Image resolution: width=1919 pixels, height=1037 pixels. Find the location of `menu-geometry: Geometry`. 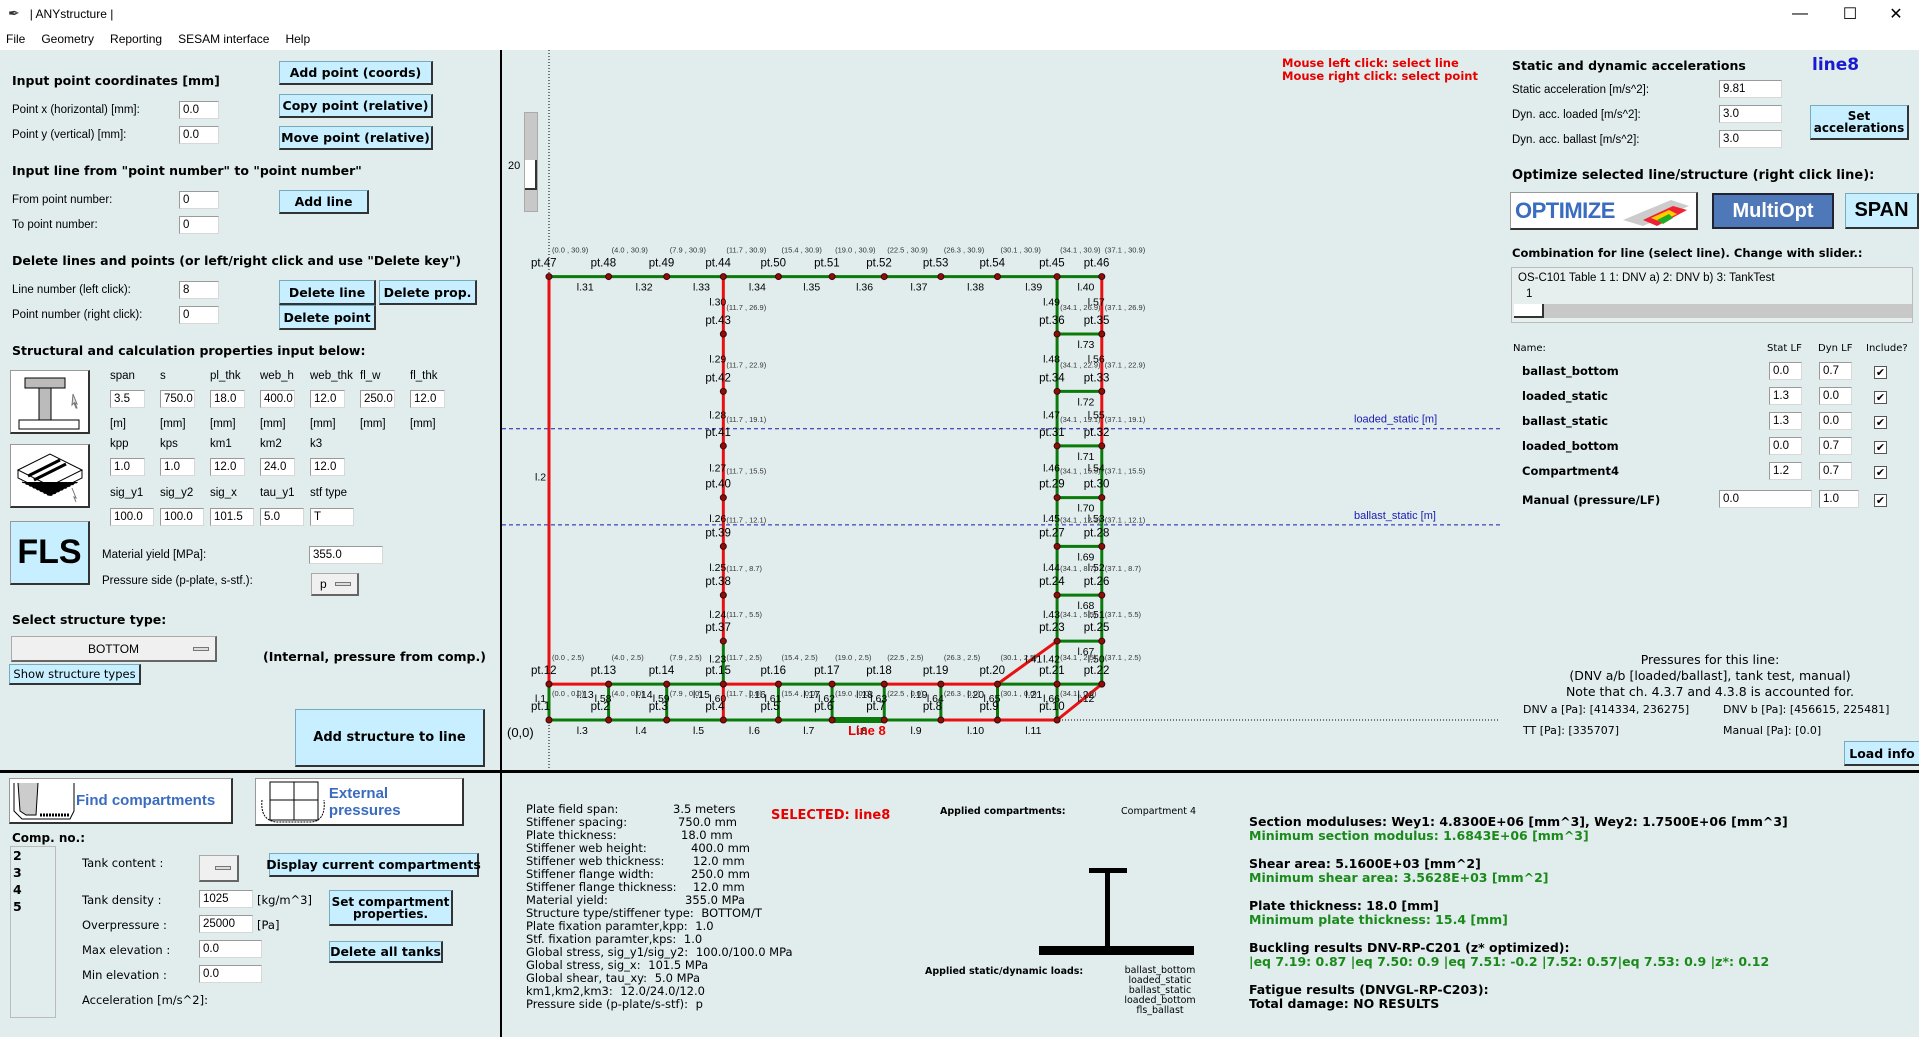

menu-geometry: Geometry is located at coordinates (67, 39).